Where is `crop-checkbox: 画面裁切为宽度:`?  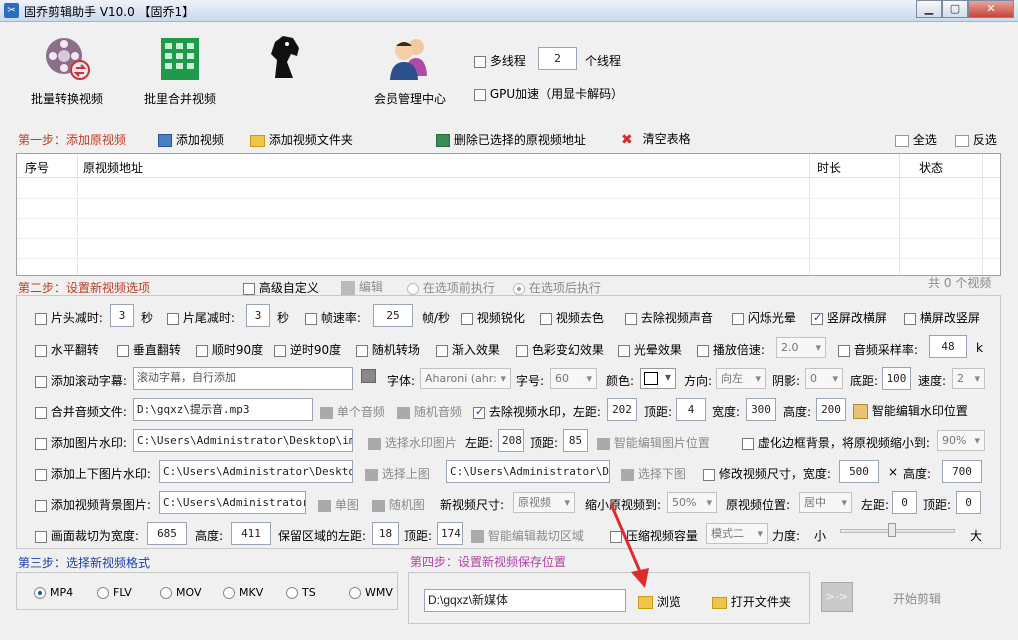 crop-checkbox: 画面裁切为宽度: is located at coordinates (87, 535).